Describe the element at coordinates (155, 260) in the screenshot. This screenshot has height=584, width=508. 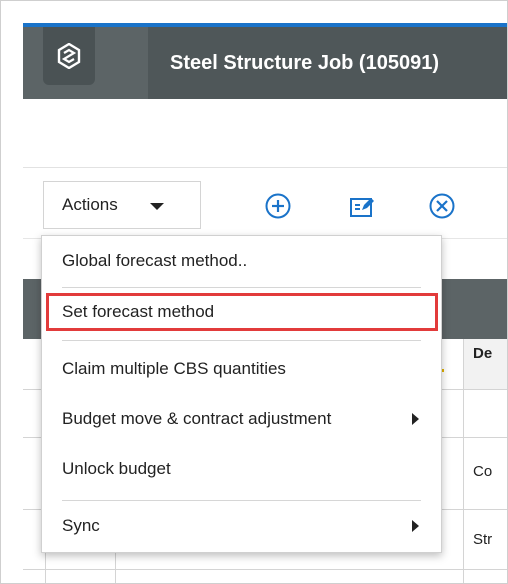
I see `menu-item-label: Global forecast method..` at that location.